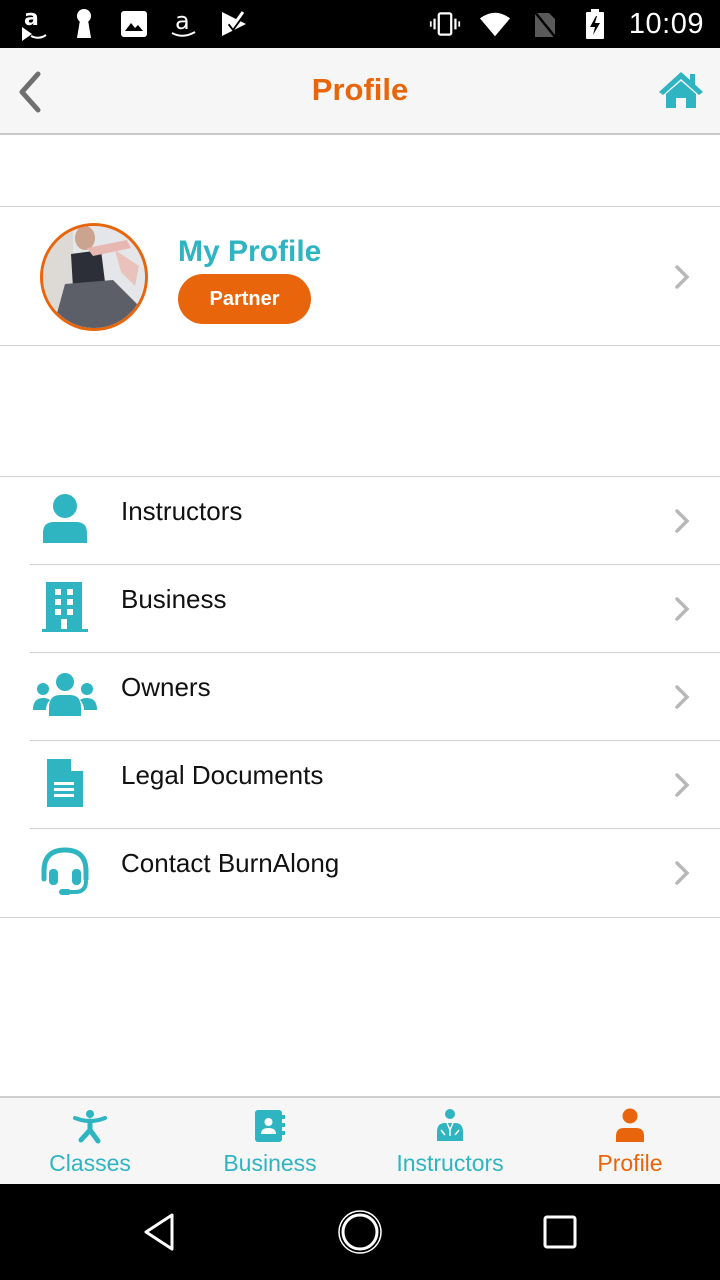 Image resolution: width=720 pixels, height=1280 pixels. Describe the element at coordinates (222, 775) in the screenshot. I see `menu-label: Legal Documents` at that location.